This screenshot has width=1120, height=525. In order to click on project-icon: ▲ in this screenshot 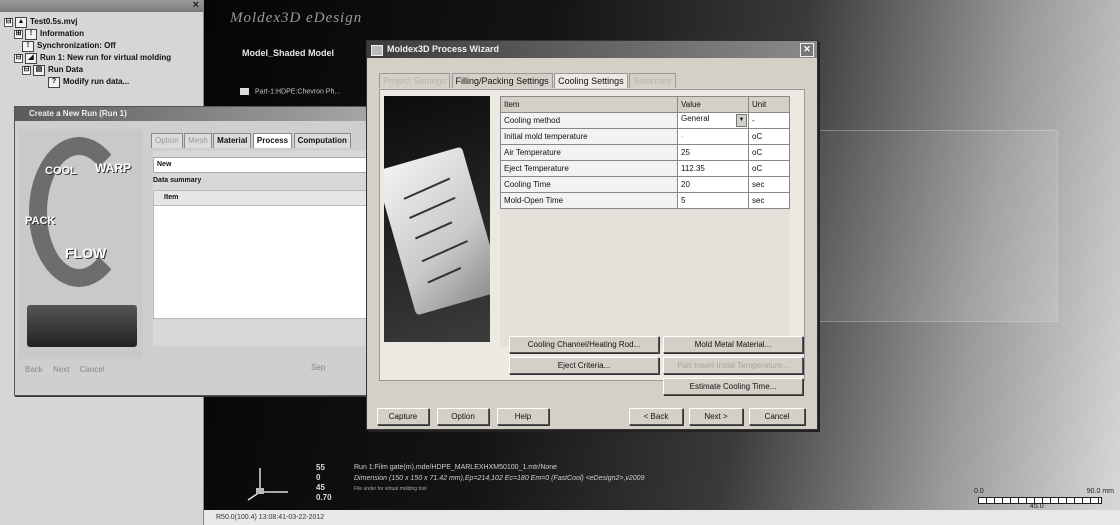, I will do `click(21, 22)`.